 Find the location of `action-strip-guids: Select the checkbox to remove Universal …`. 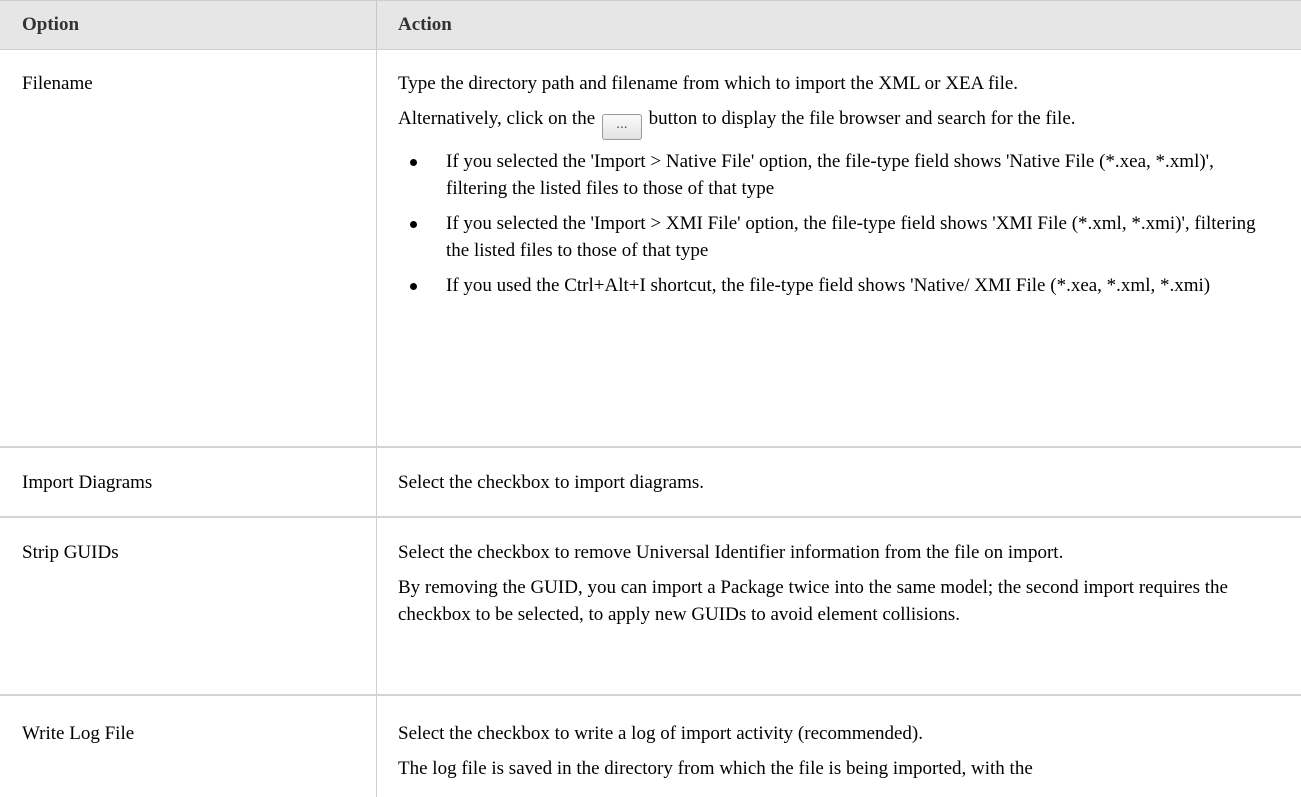

action-strip-guids: Select the checkbox to remove Universal … is located at coordinates (838, 587).